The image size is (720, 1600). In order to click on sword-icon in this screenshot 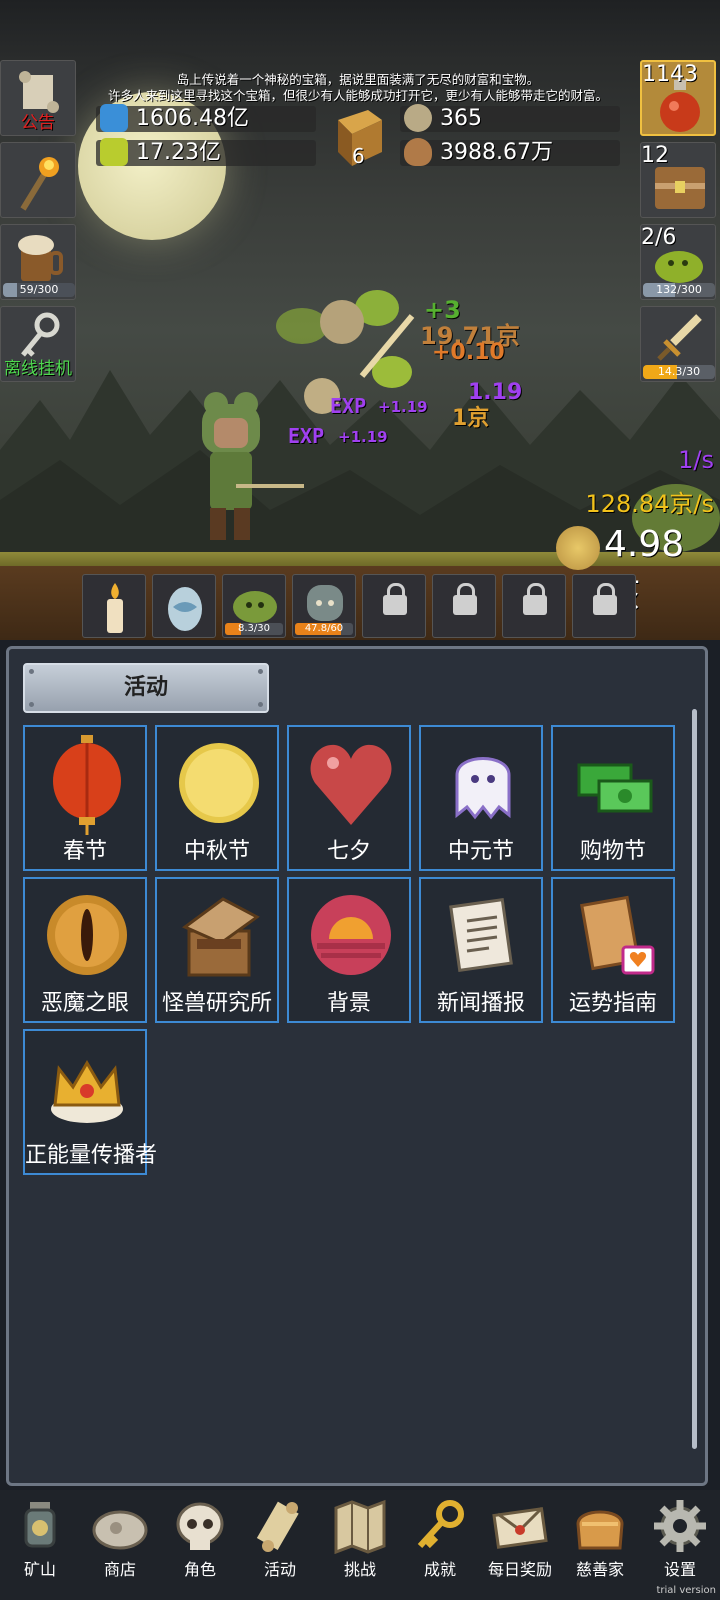, I will do `click(679, 337)`.